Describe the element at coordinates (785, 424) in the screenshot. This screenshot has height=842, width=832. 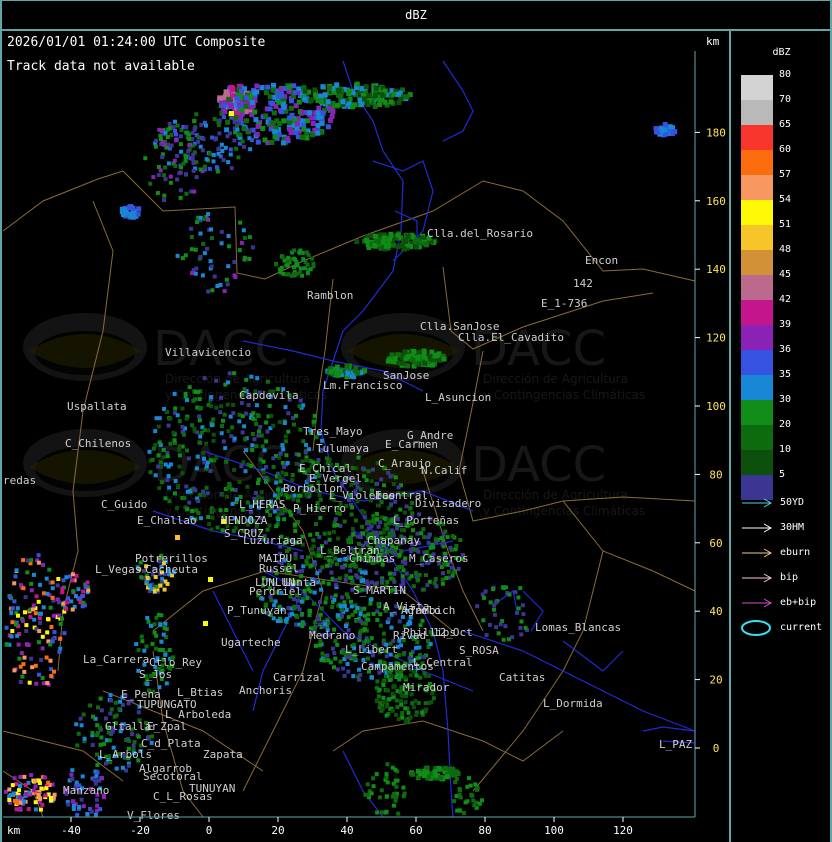
I see `legend-level-label: 20` at that location.